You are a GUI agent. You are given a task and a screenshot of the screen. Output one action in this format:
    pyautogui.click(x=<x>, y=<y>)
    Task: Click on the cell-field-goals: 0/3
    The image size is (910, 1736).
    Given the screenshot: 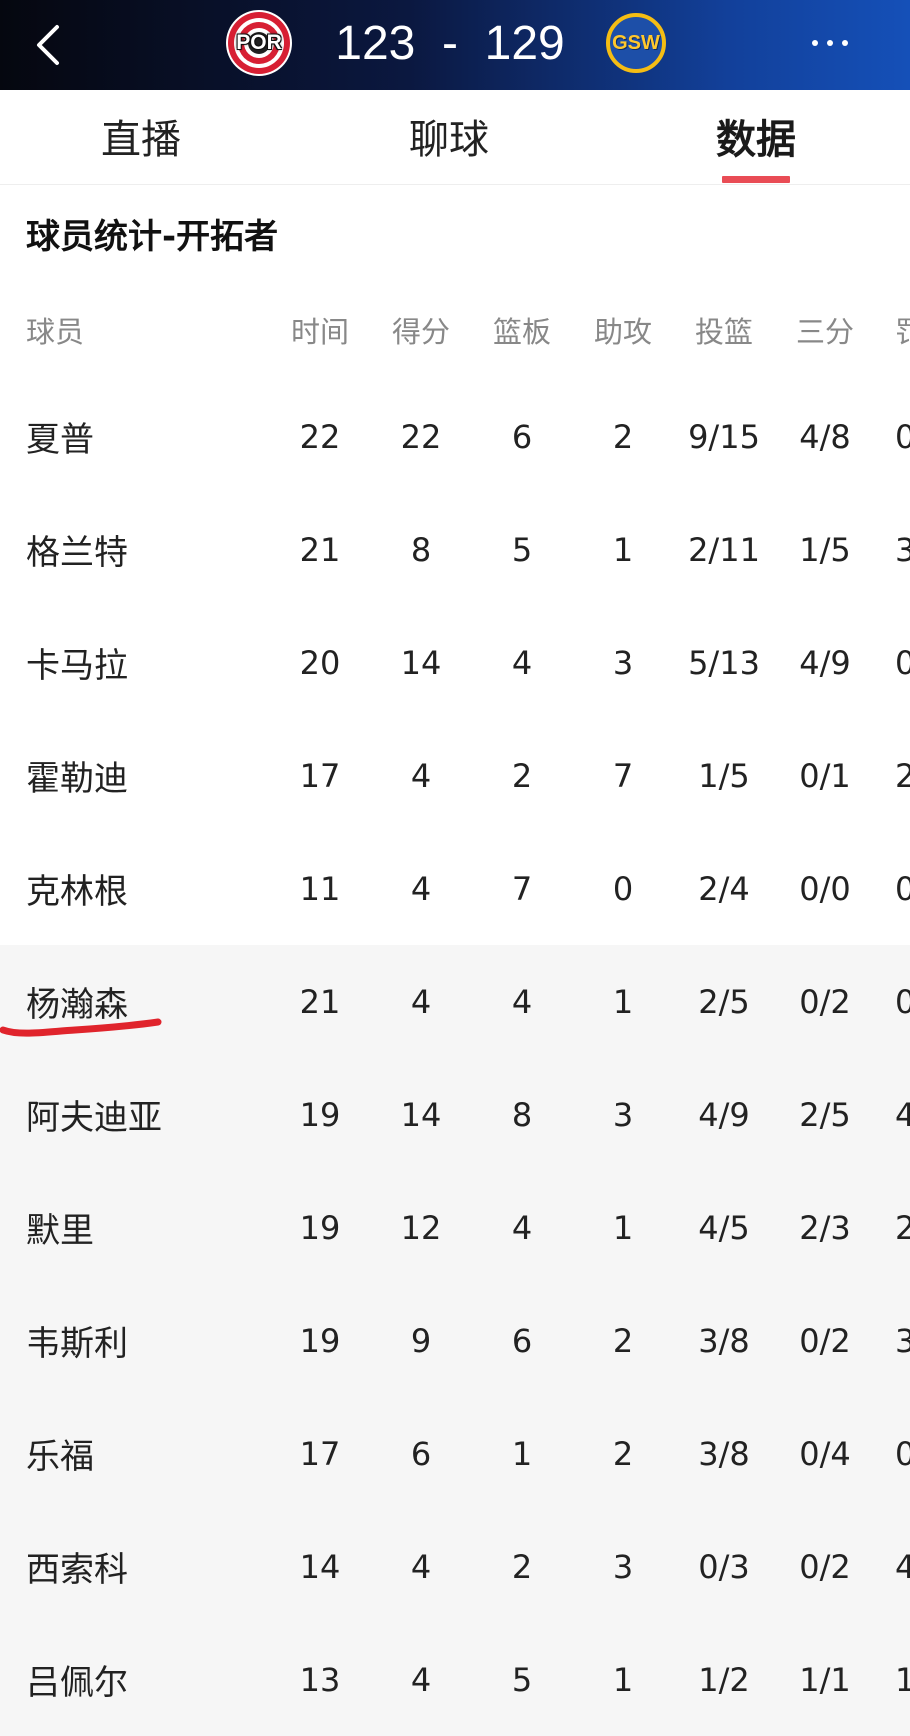 What is the action you would take?
    pyautogui.click(x=724, y=1566)
    